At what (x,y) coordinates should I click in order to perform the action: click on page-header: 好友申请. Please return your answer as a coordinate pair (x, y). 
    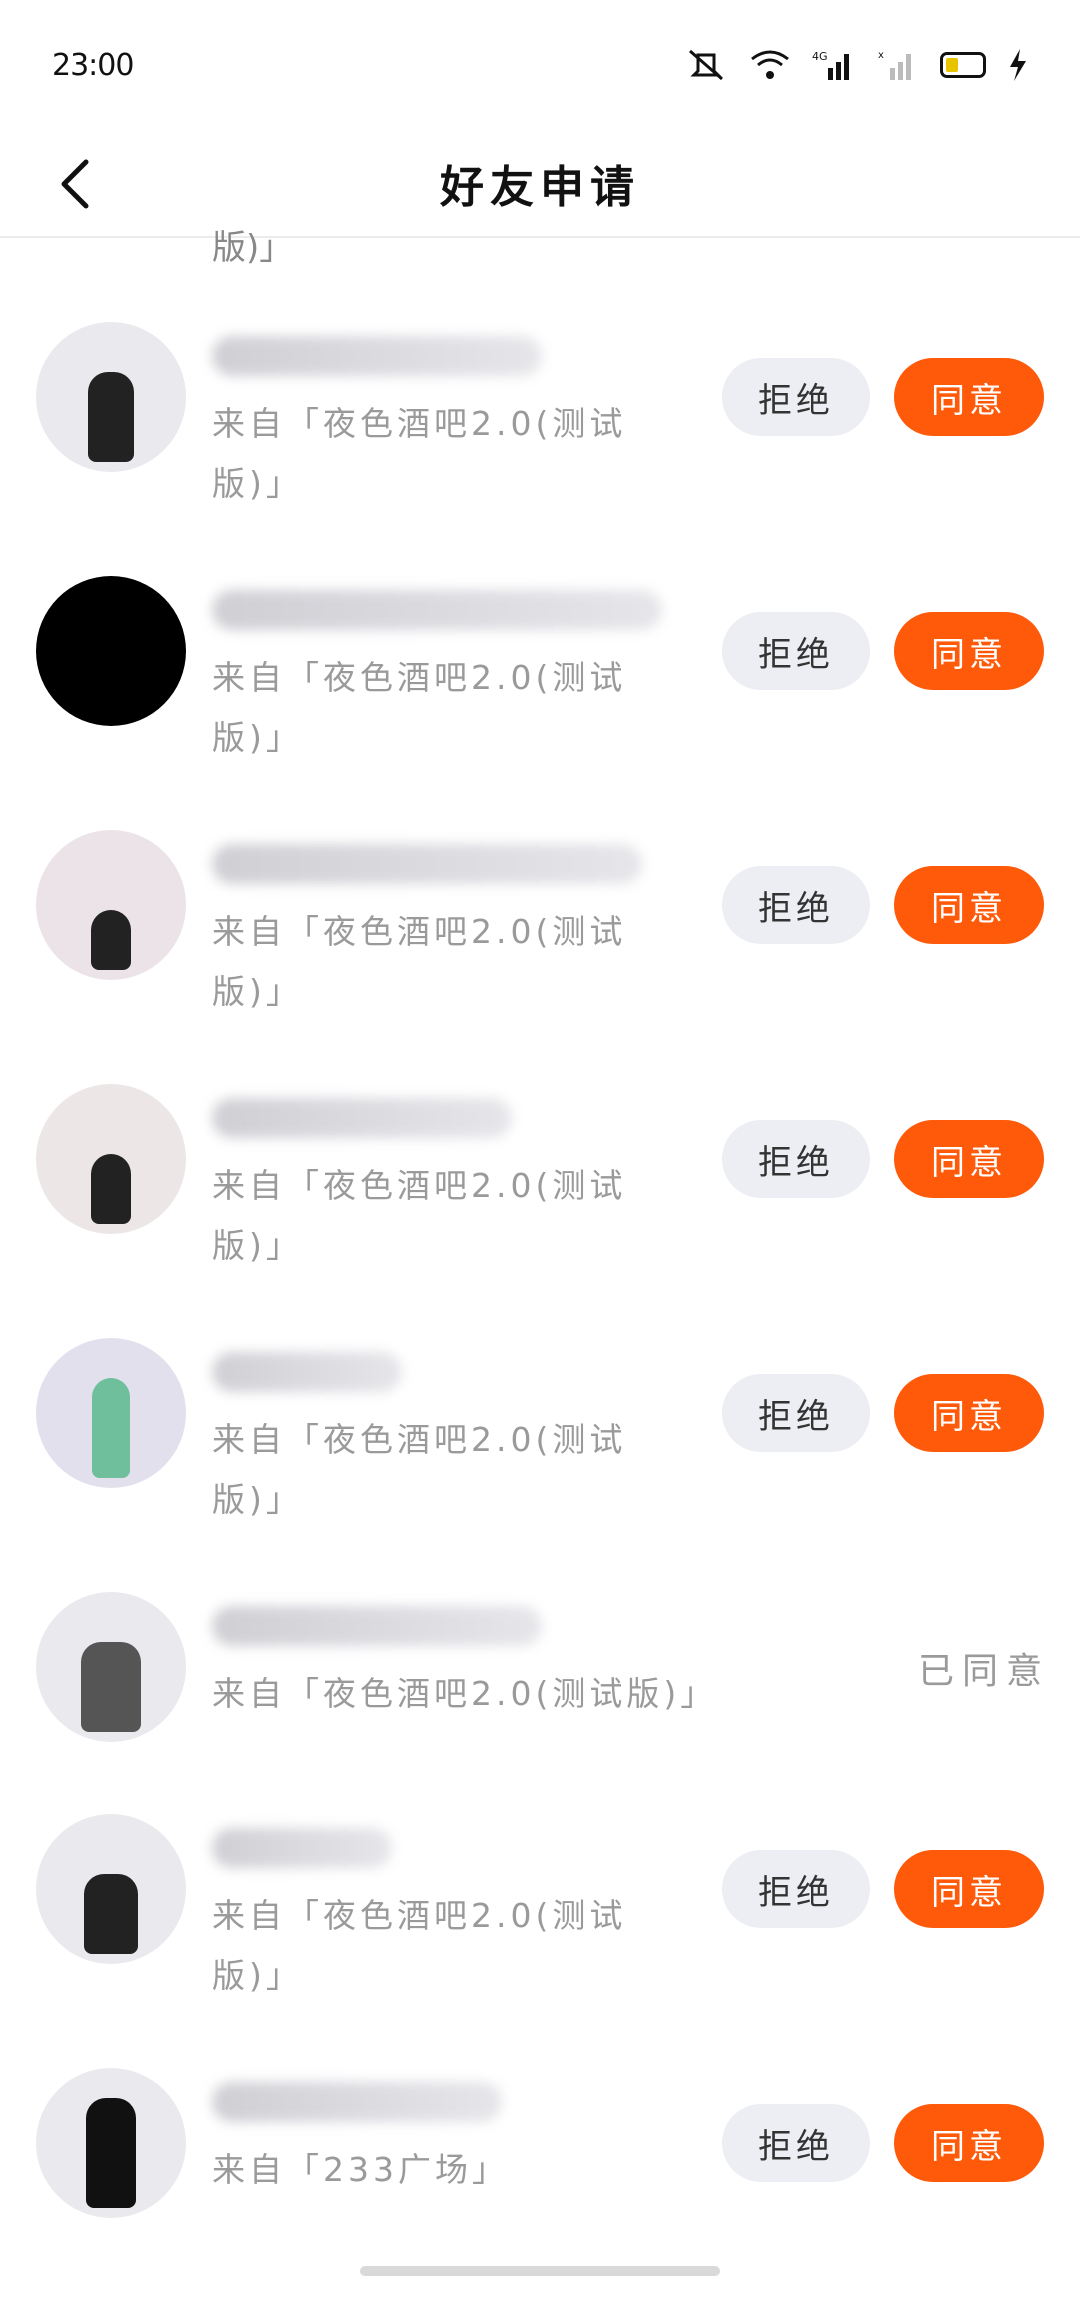
    Looking at the image, I should click on (540, 184).